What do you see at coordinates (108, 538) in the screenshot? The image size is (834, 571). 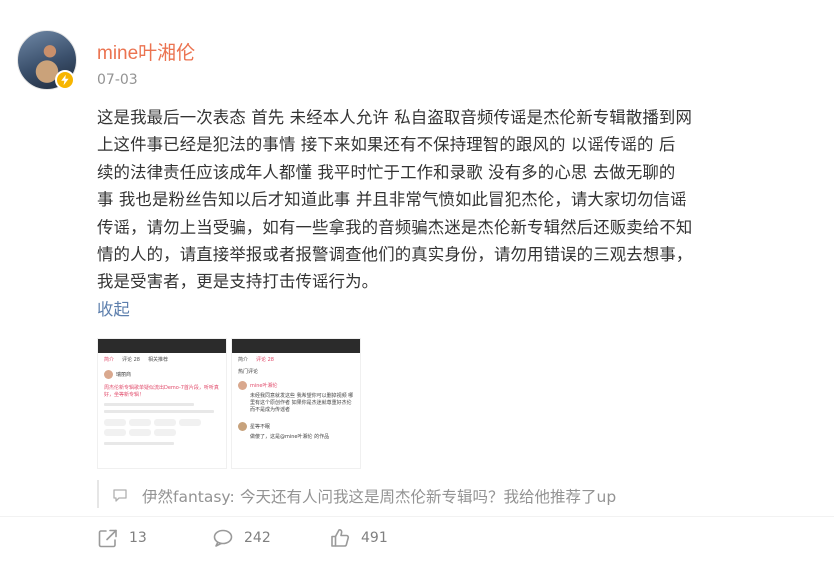 I see `share-icon` at bounding box center [108, 538].